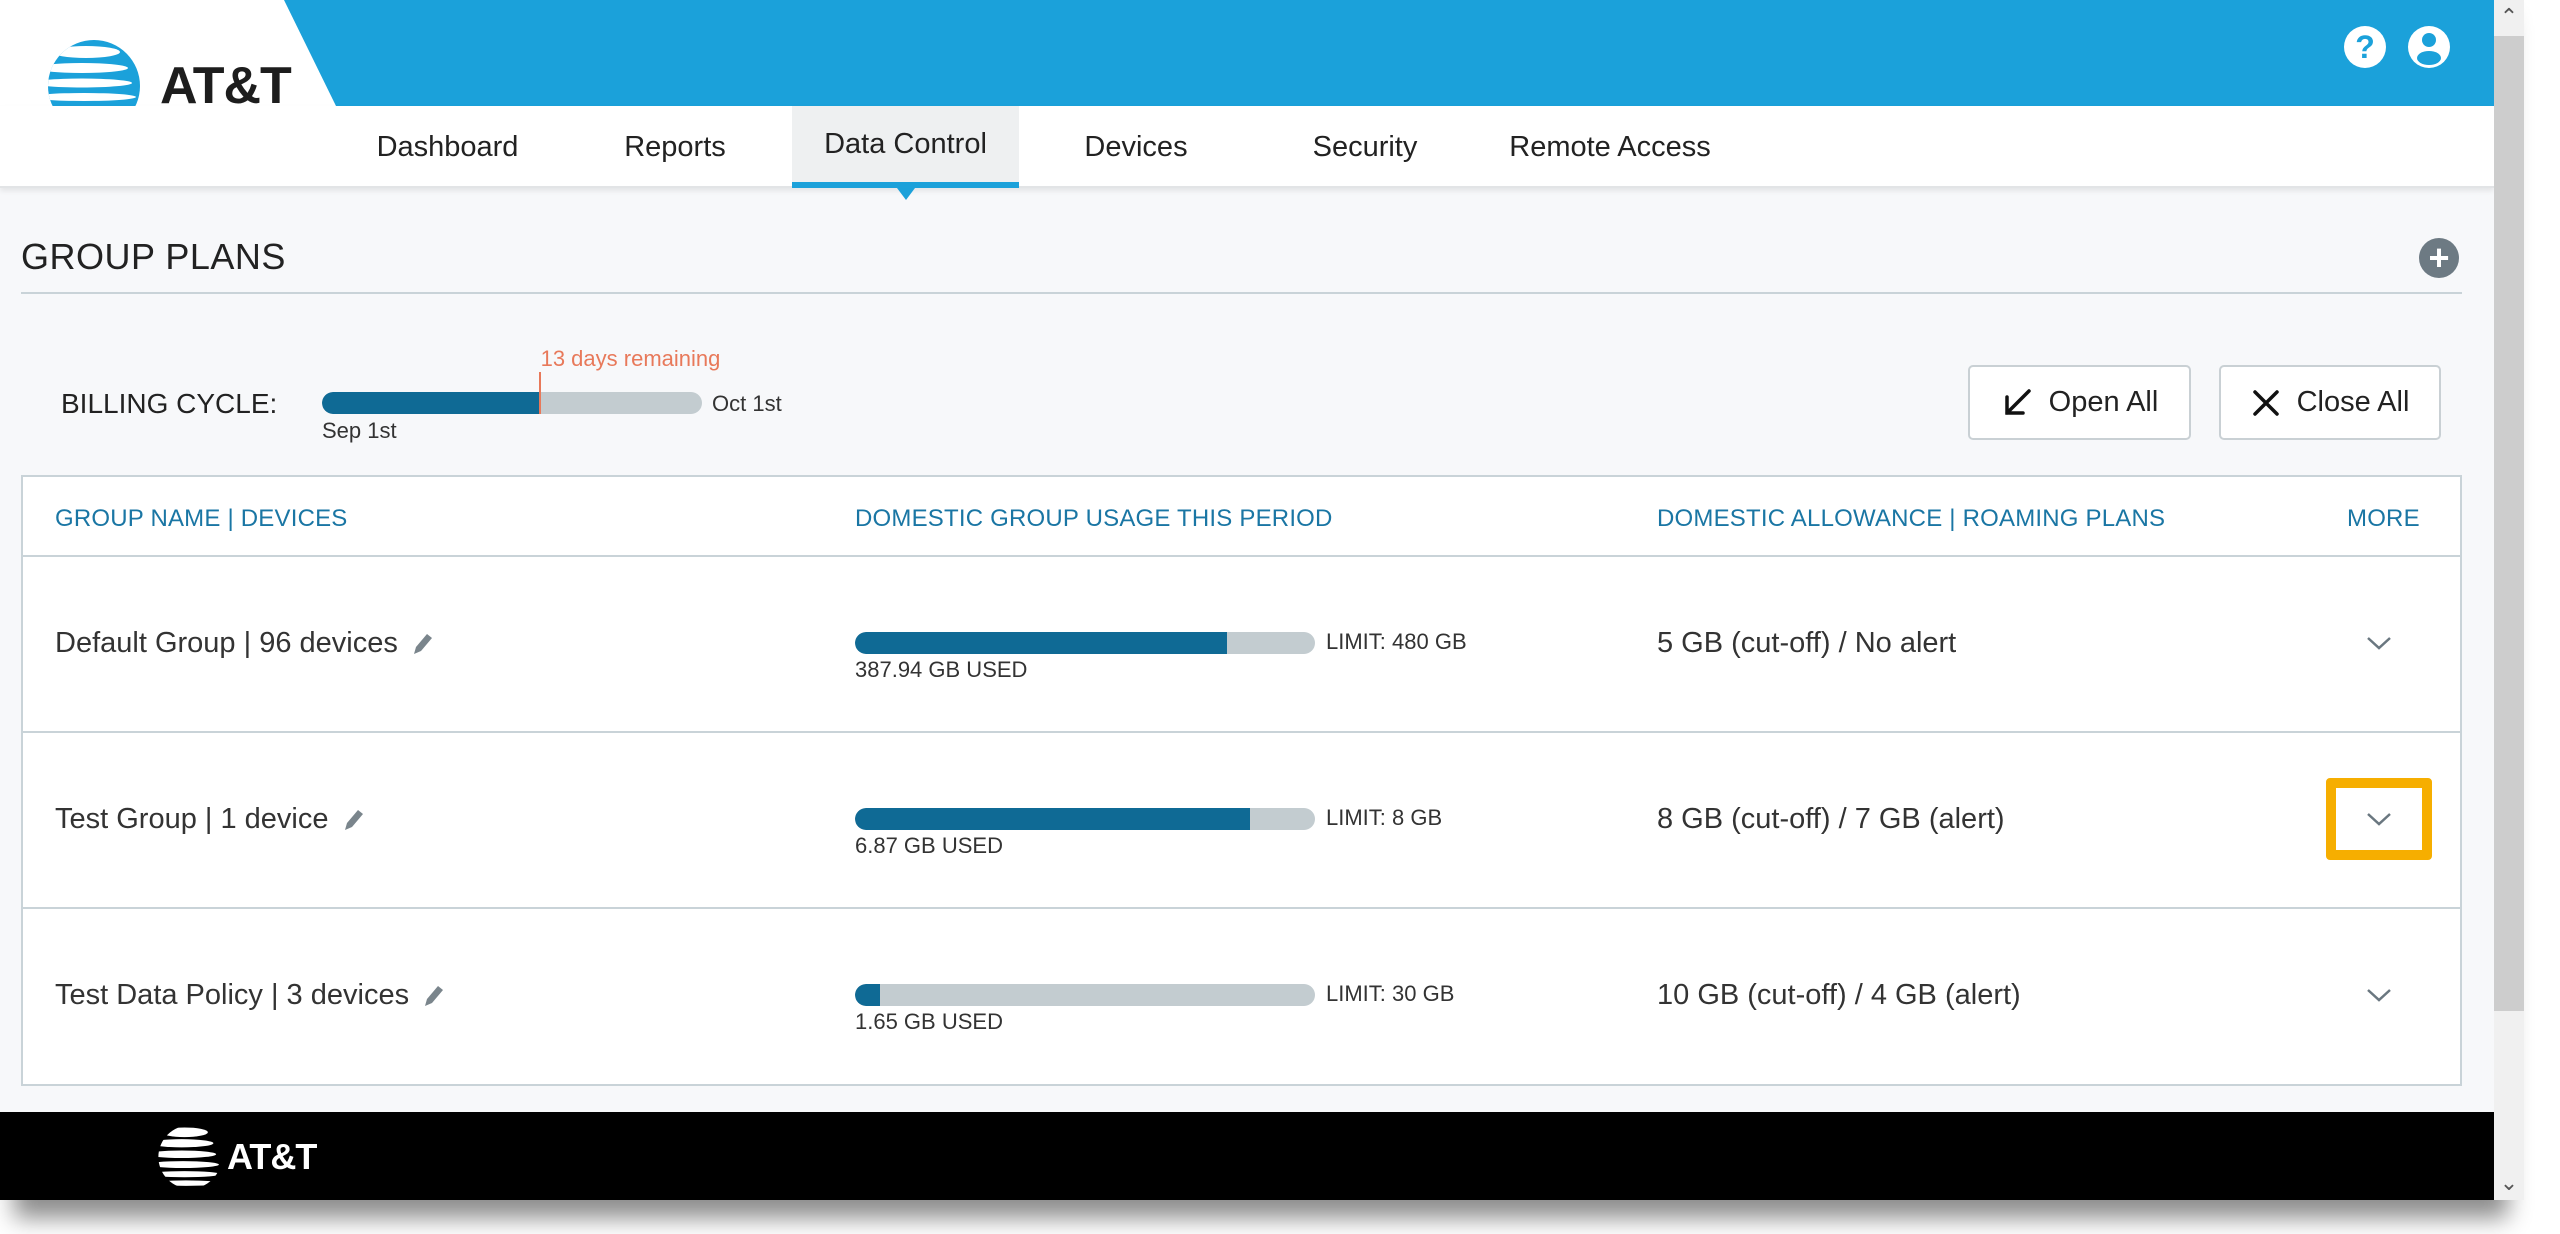  What do you see at coordinates (2103, 402) in the screenshot?
I see `open-all-label: Open All` at bounding box center [2103, 402].